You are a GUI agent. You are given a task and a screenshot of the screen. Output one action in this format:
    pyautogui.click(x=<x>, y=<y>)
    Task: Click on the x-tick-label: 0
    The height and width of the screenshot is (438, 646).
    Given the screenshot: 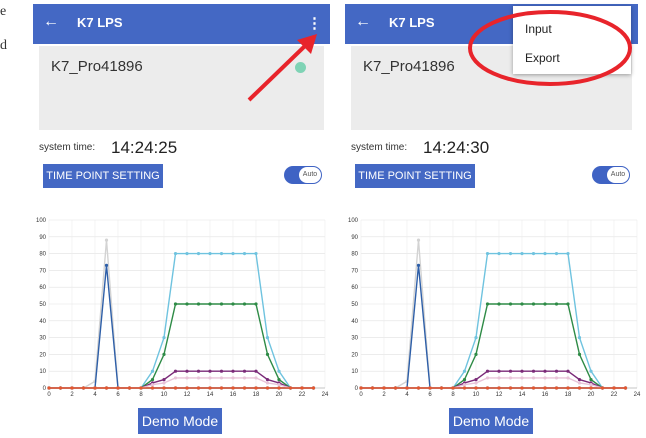 What is the action you would take?
    pyautogui.click(x=361, y=395)
    